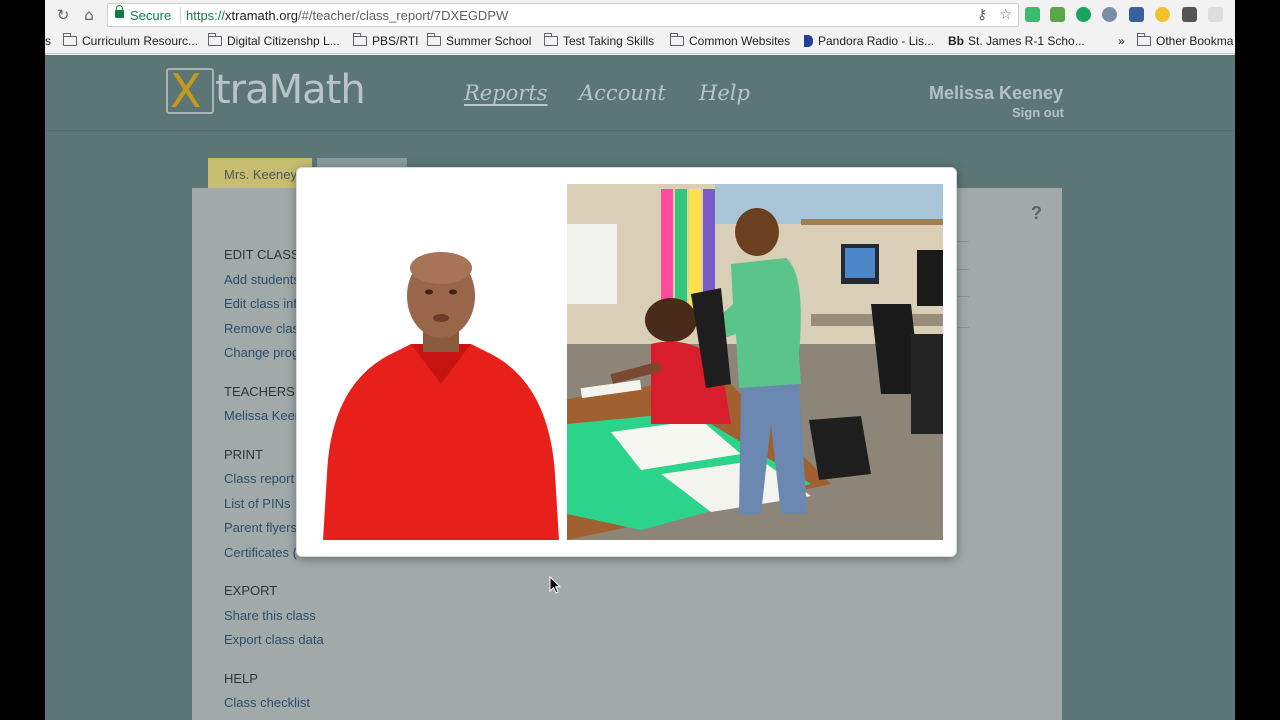 The width and height of the screenshot is (1280, 720). What do you see at coordinates (257, 503) in the screenshot?
I see `link-list-of-pins: List of PINs` at bounding box center [257, 503].